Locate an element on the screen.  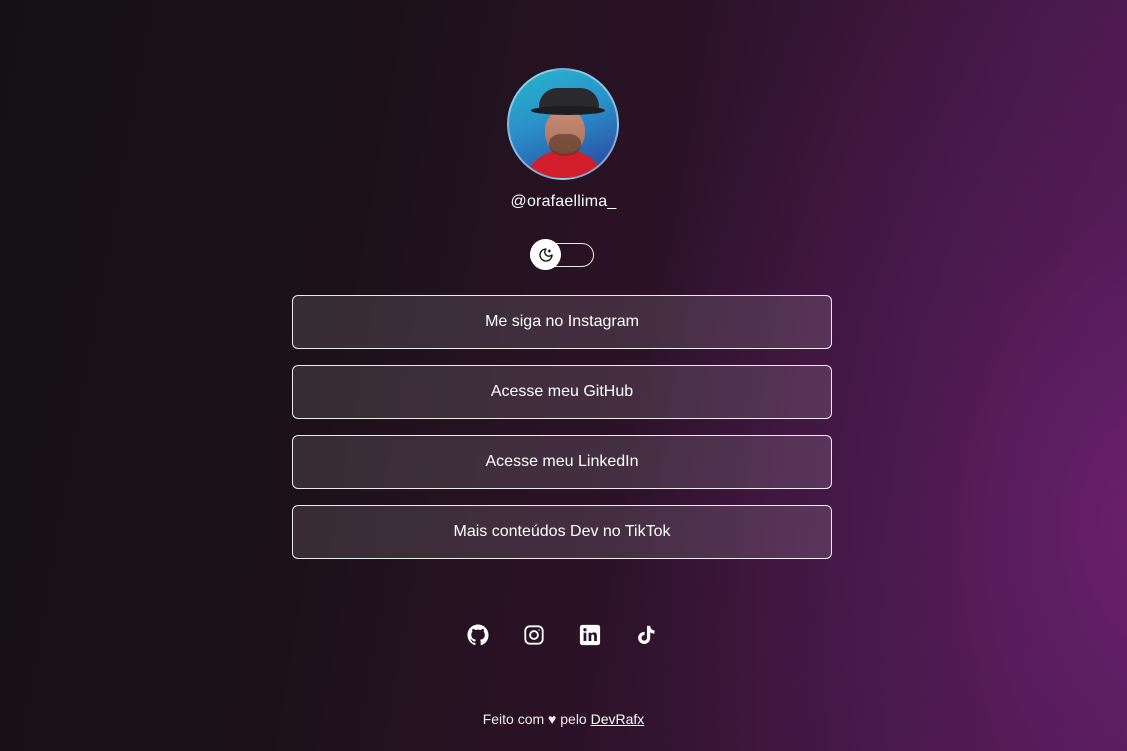
github-icon is located at coordinates (478, 635).